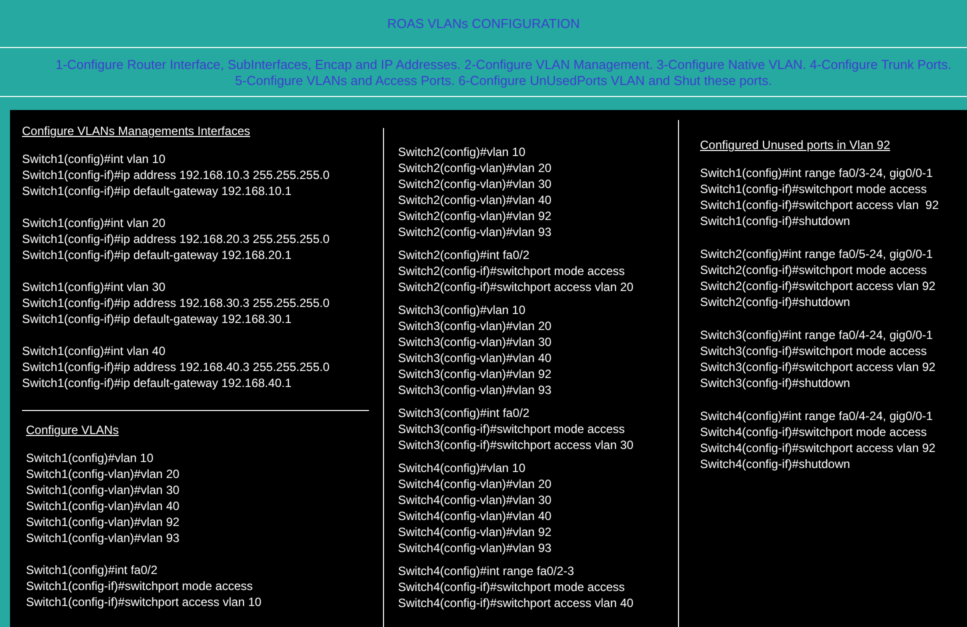 The image size is (967, 627). I want to click on command-line: Switch4(config-vlan)#vlan 92, so click(475, 532).